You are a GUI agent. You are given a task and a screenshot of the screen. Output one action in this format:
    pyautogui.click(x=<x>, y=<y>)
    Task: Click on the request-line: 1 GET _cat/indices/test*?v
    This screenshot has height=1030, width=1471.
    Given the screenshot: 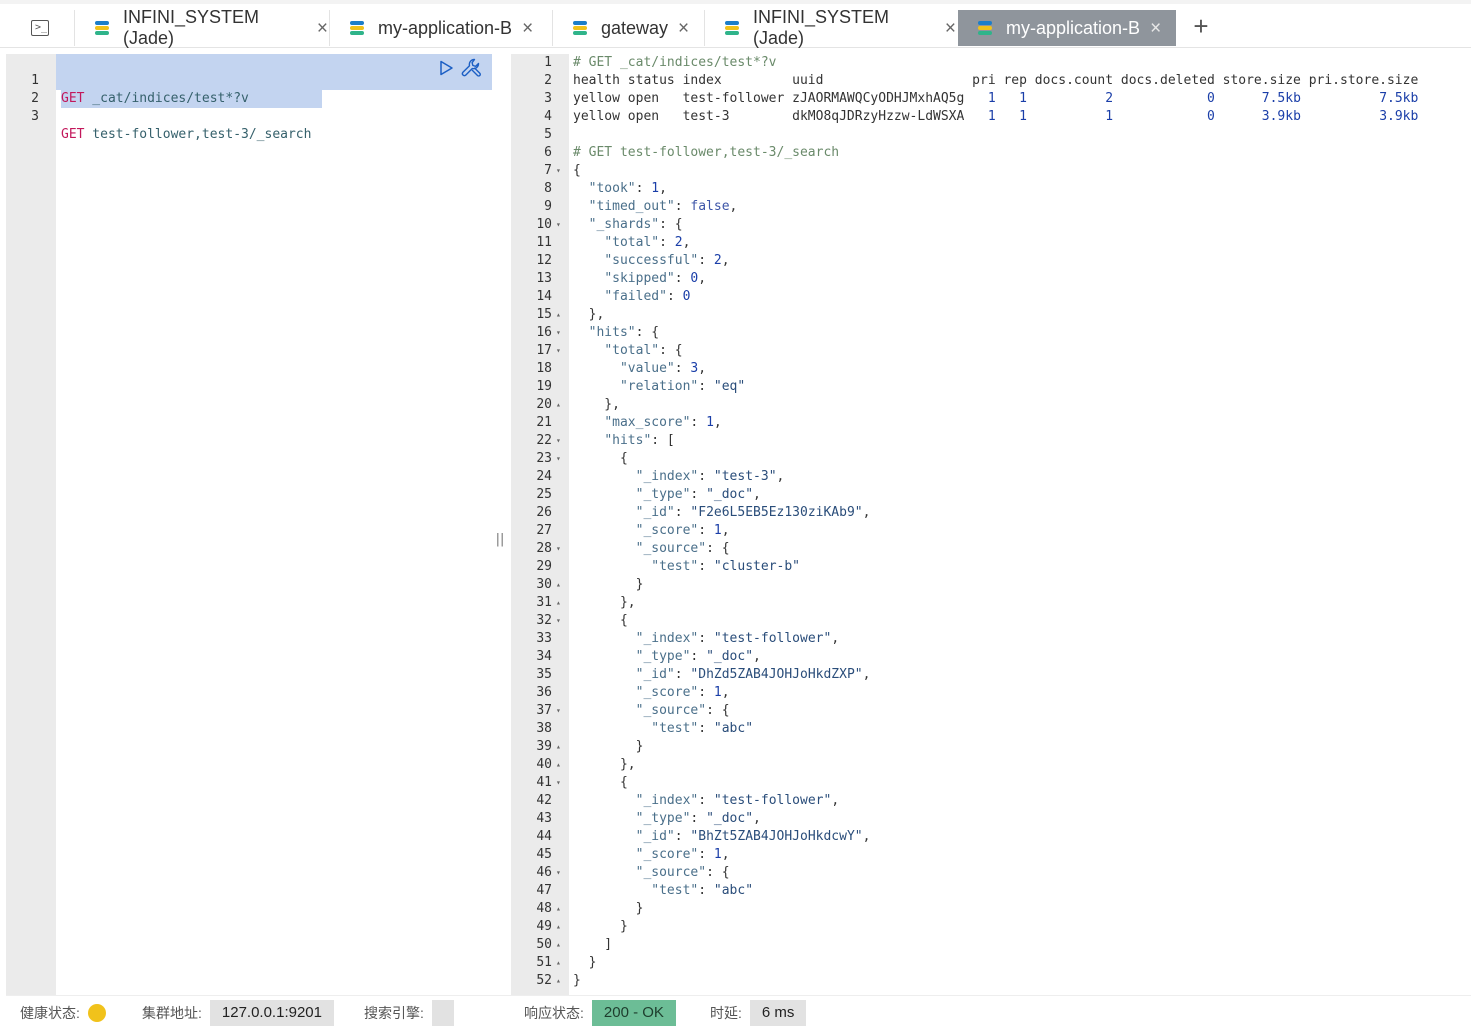 What is the action you would take?
    pyautogui.click(x=249, y=80)
    